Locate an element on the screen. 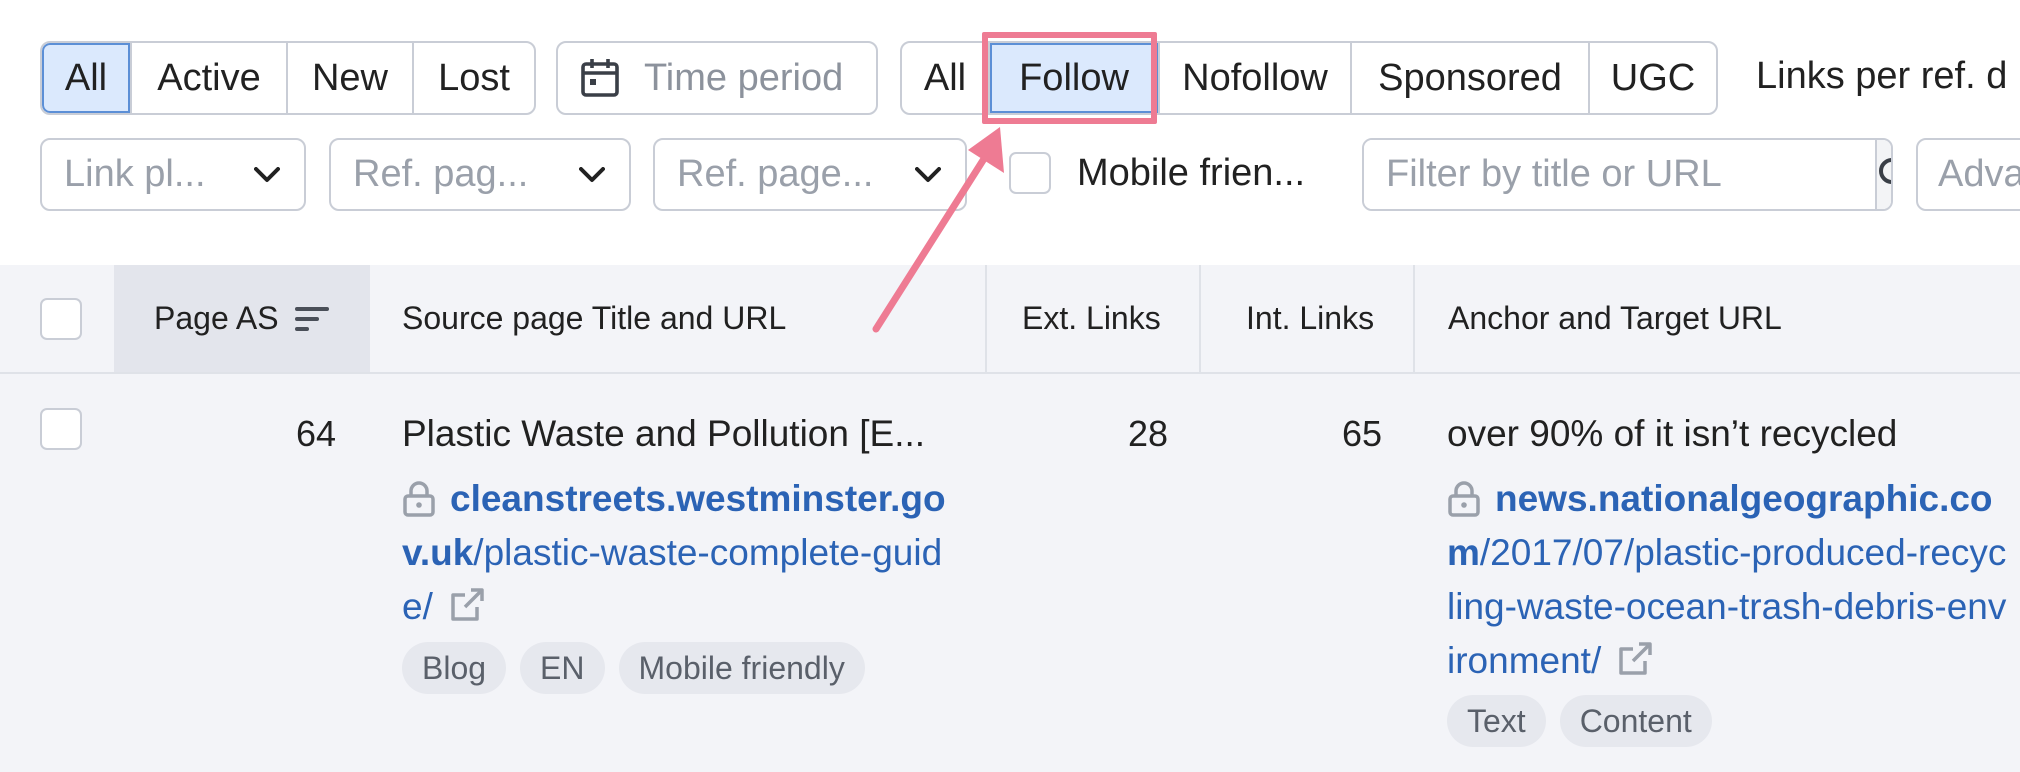 The height and width of the screenshot is (772, 2020). filter-search-box is located at coordinates (1627, 174).